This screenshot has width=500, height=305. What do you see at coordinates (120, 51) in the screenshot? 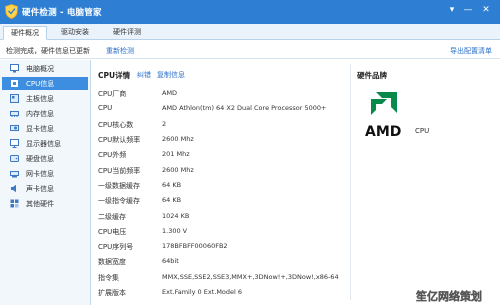
I see `rescan-link: 重新检测` at bounding box center [120, 51].